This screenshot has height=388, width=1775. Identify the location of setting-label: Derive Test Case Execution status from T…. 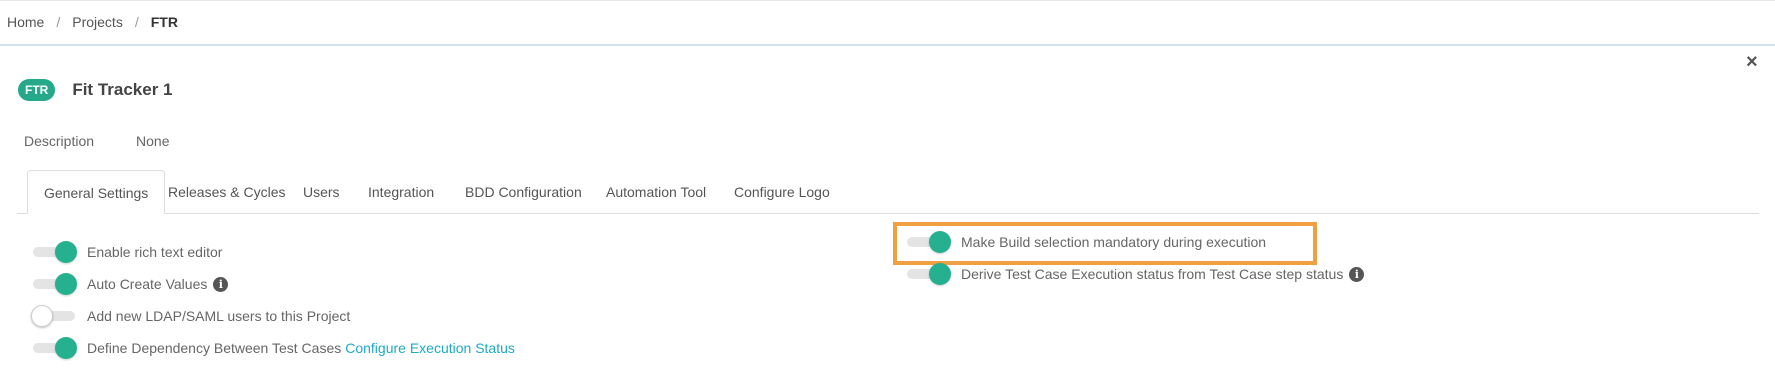
(1152, 274).